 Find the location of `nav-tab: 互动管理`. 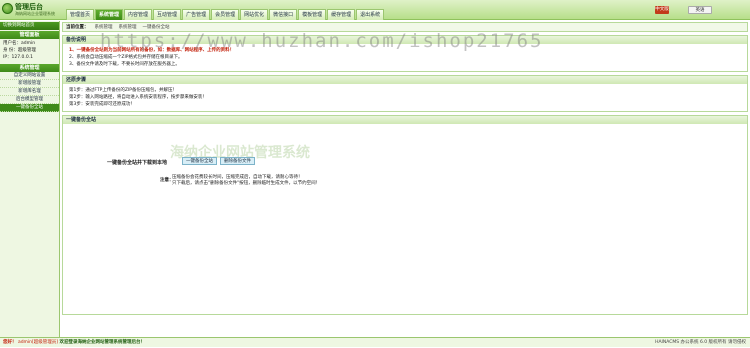

nav-tab: 互动管理 is located at coordinates (167, 14).